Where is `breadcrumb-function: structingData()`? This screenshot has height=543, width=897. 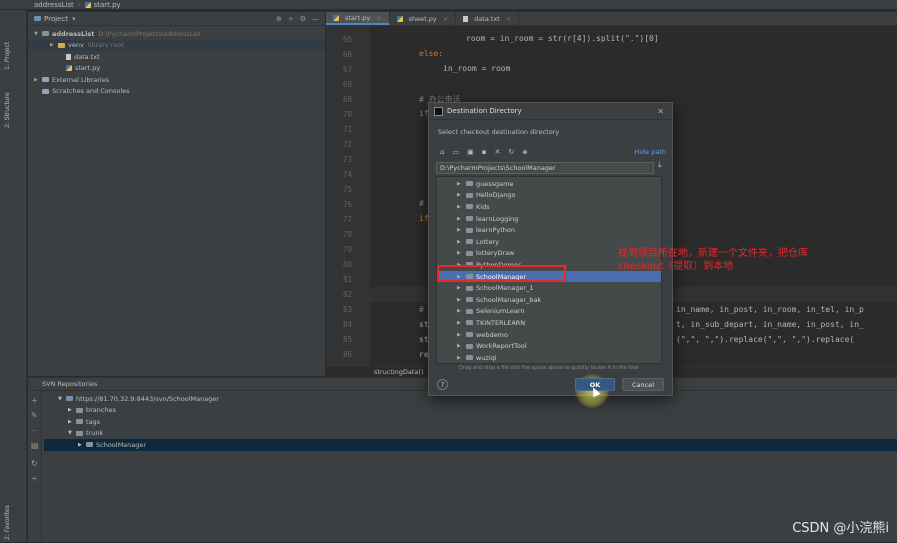 breadcrumb-function: structingData() is located at coordinates (399, 372).